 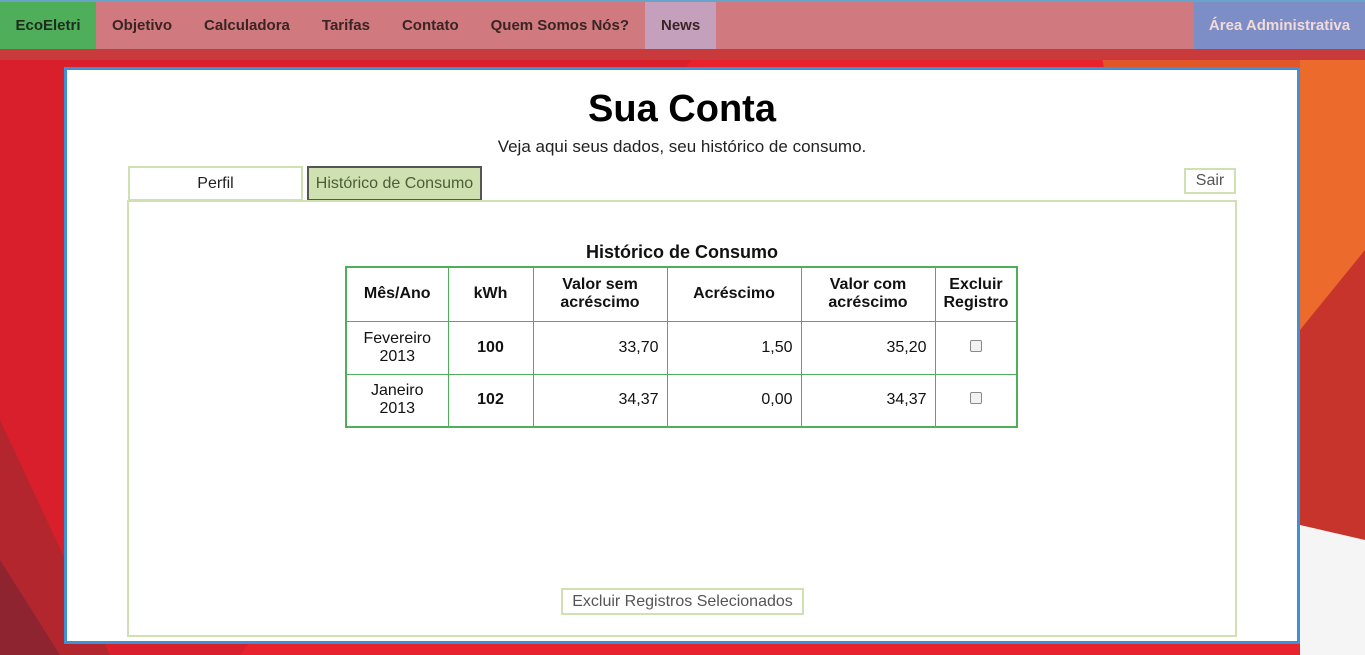 What do you see at coordinates (247, 25) in the screenshot?
I see `nav-item-calculadora: Calculadora` at bounding box center [247, 25].